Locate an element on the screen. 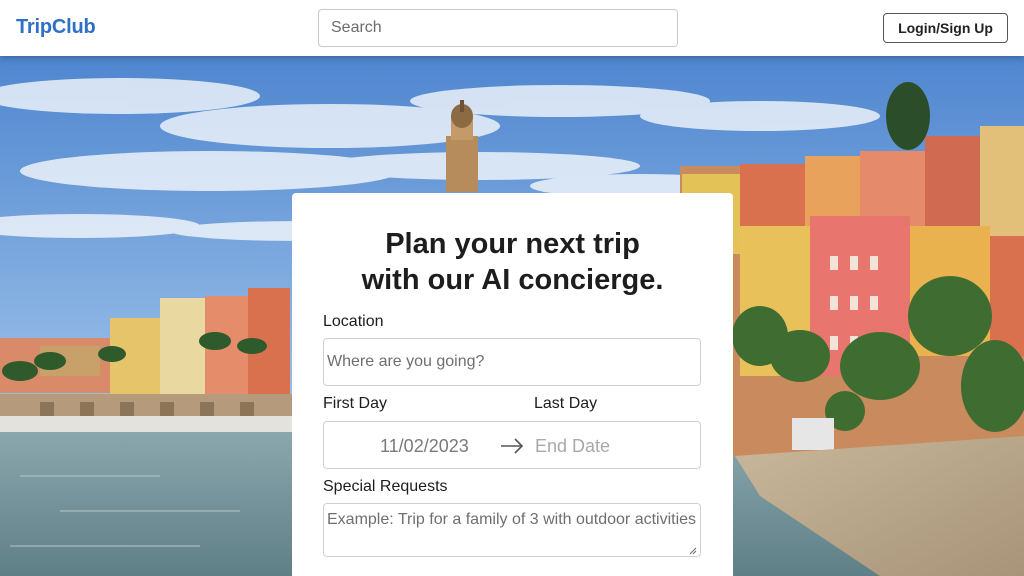 This screenshot has height=576, width=1024. special-requests-label: Special Requests is located at coordinates (385, 486).